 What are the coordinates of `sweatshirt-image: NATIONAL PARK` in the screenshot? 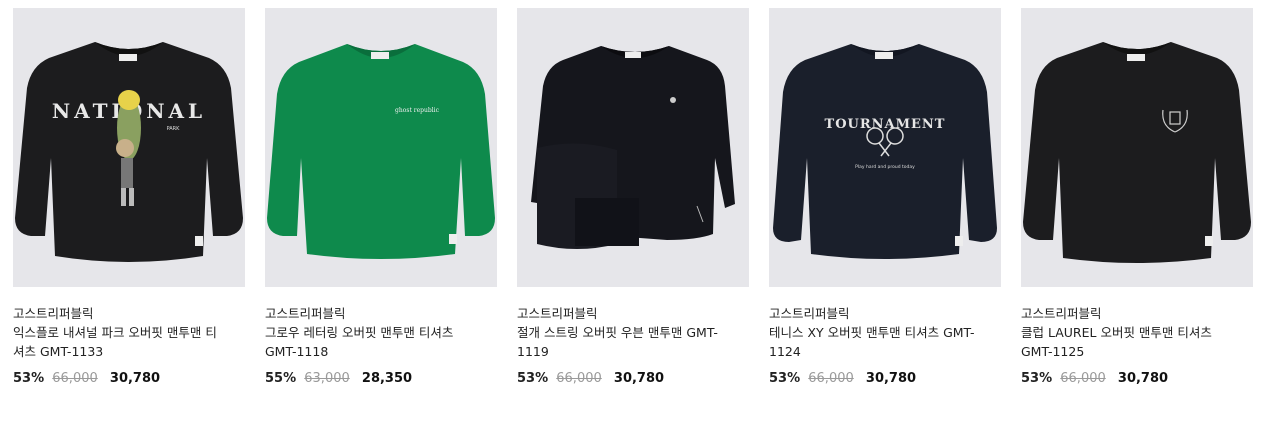 It's located at (129, 152).